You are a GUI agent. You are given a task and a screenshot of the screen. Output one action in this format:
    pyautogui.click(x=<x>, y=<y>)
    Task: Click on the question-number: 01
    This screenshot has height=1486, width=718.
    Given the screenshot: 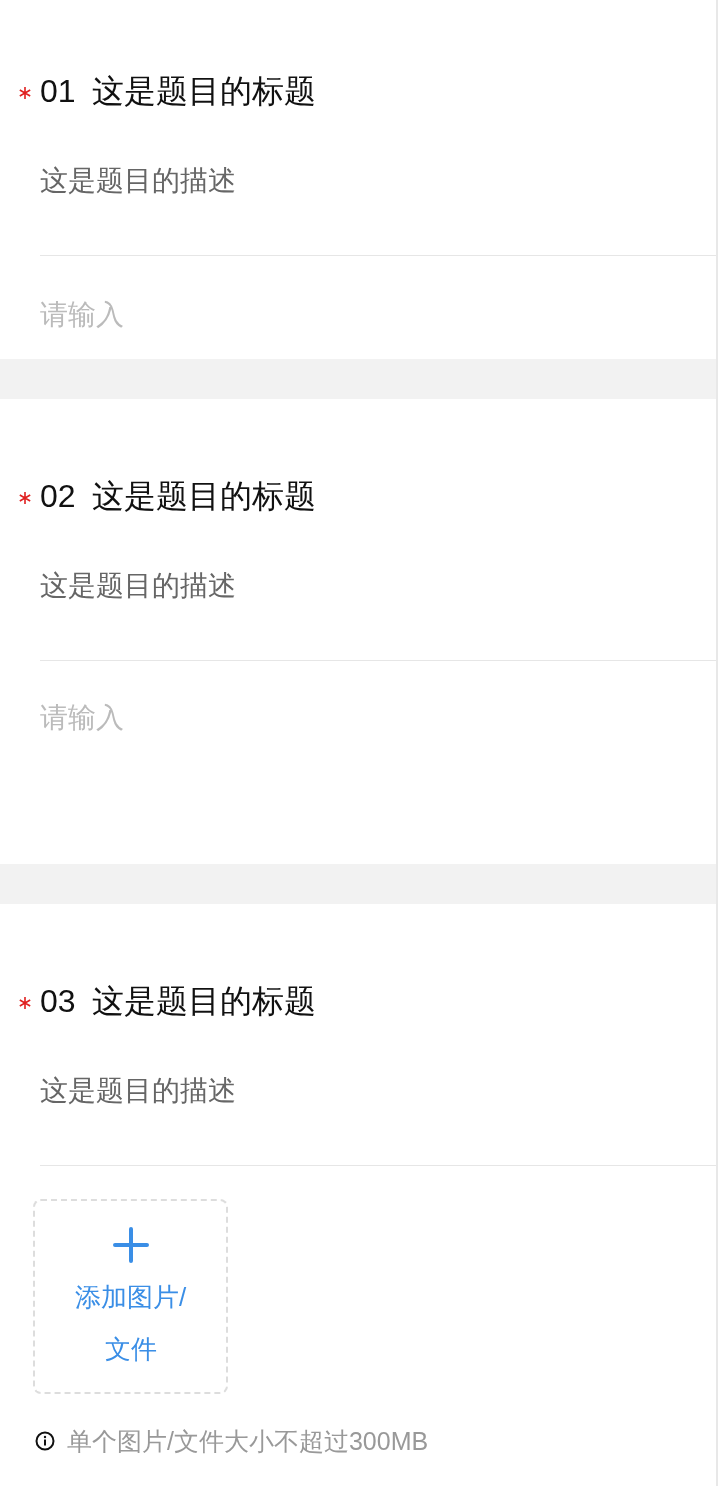 What is the action you would take?
    pyautogui.click(x=58, y=91)
    